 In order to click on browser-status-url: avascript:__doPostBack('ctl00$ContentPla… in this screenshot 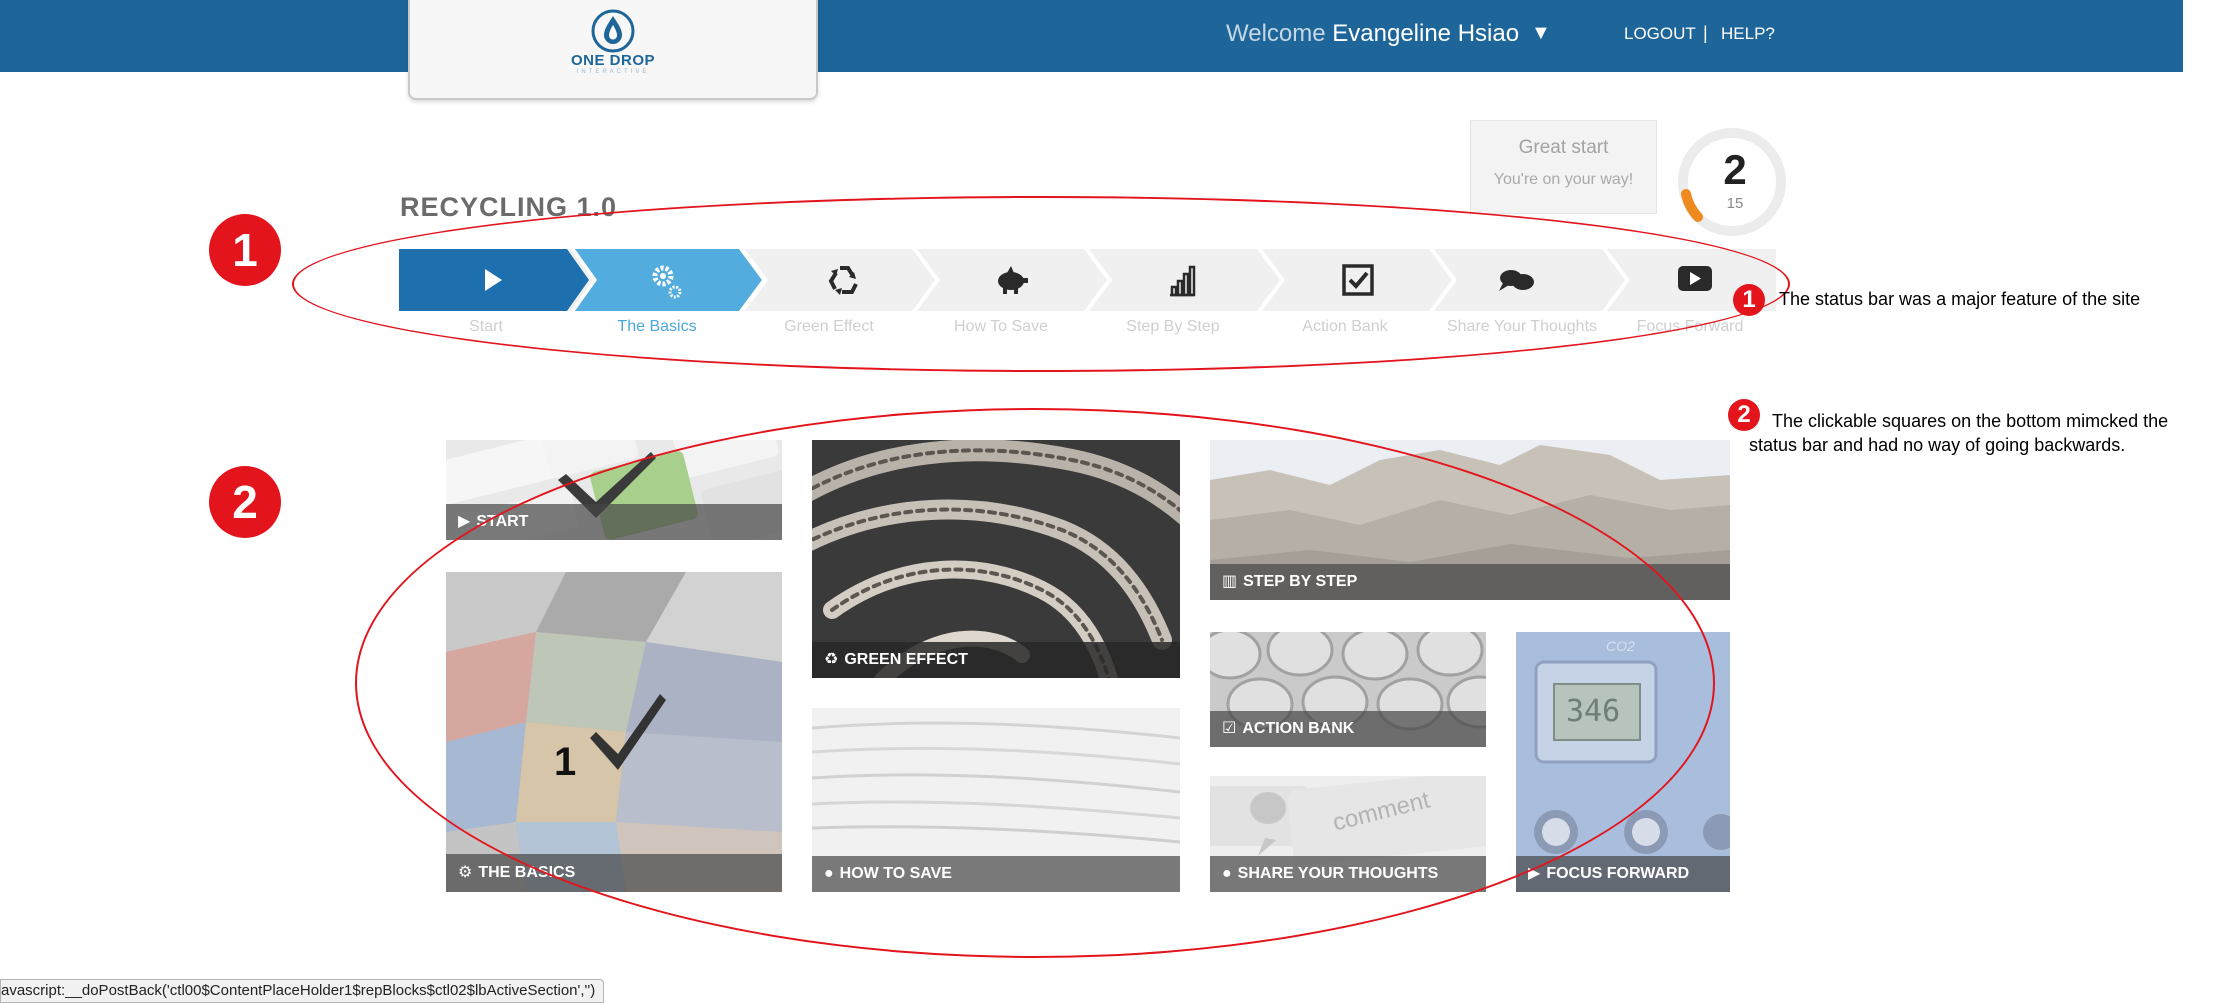, I will do `click(302, 991)`.